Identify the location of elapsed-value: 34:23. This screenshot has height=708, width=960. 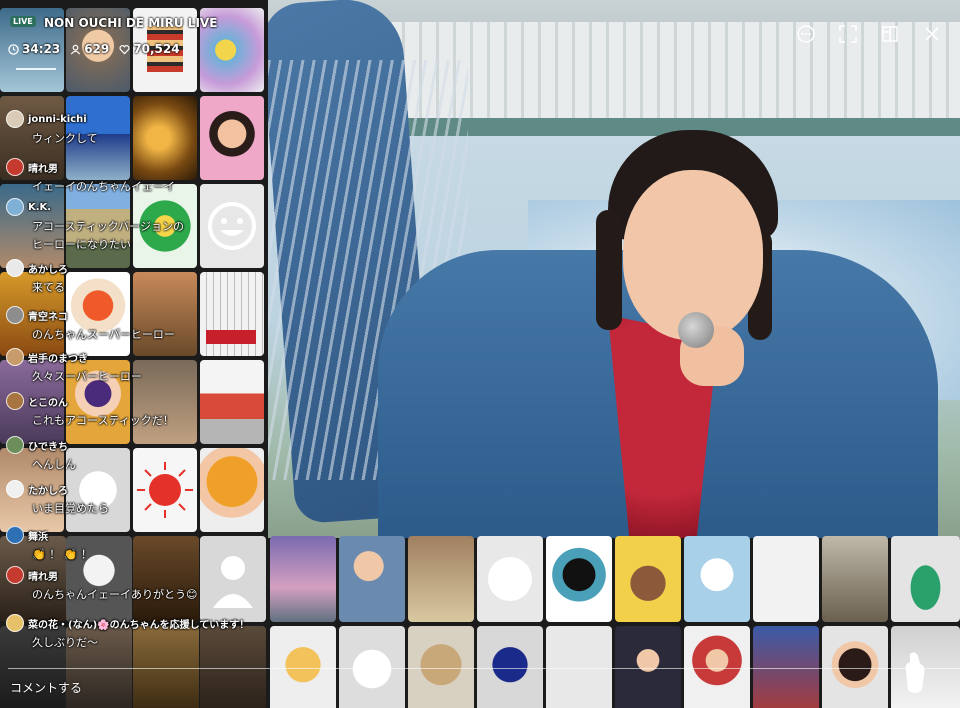
(41, 49).